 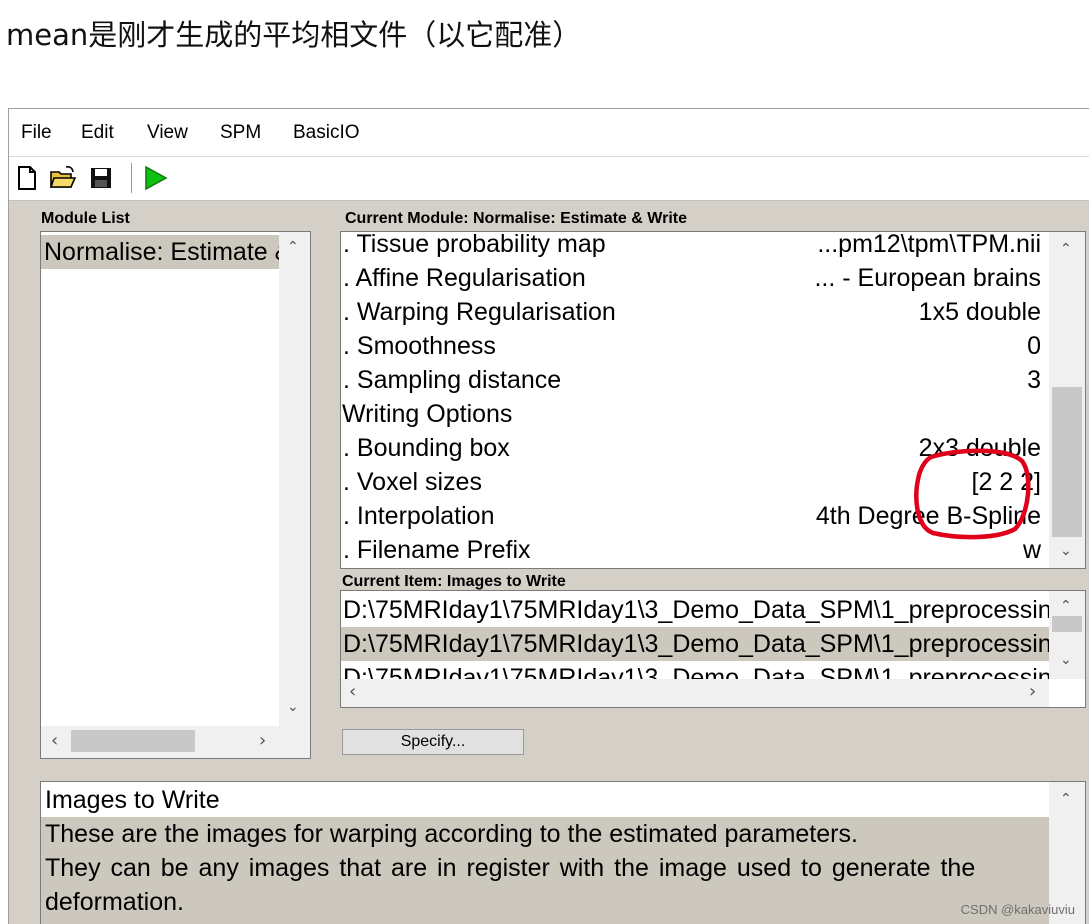 I want to click on module-vscrollbar: ⌃ ⌄, so click(x=1067, y=400).